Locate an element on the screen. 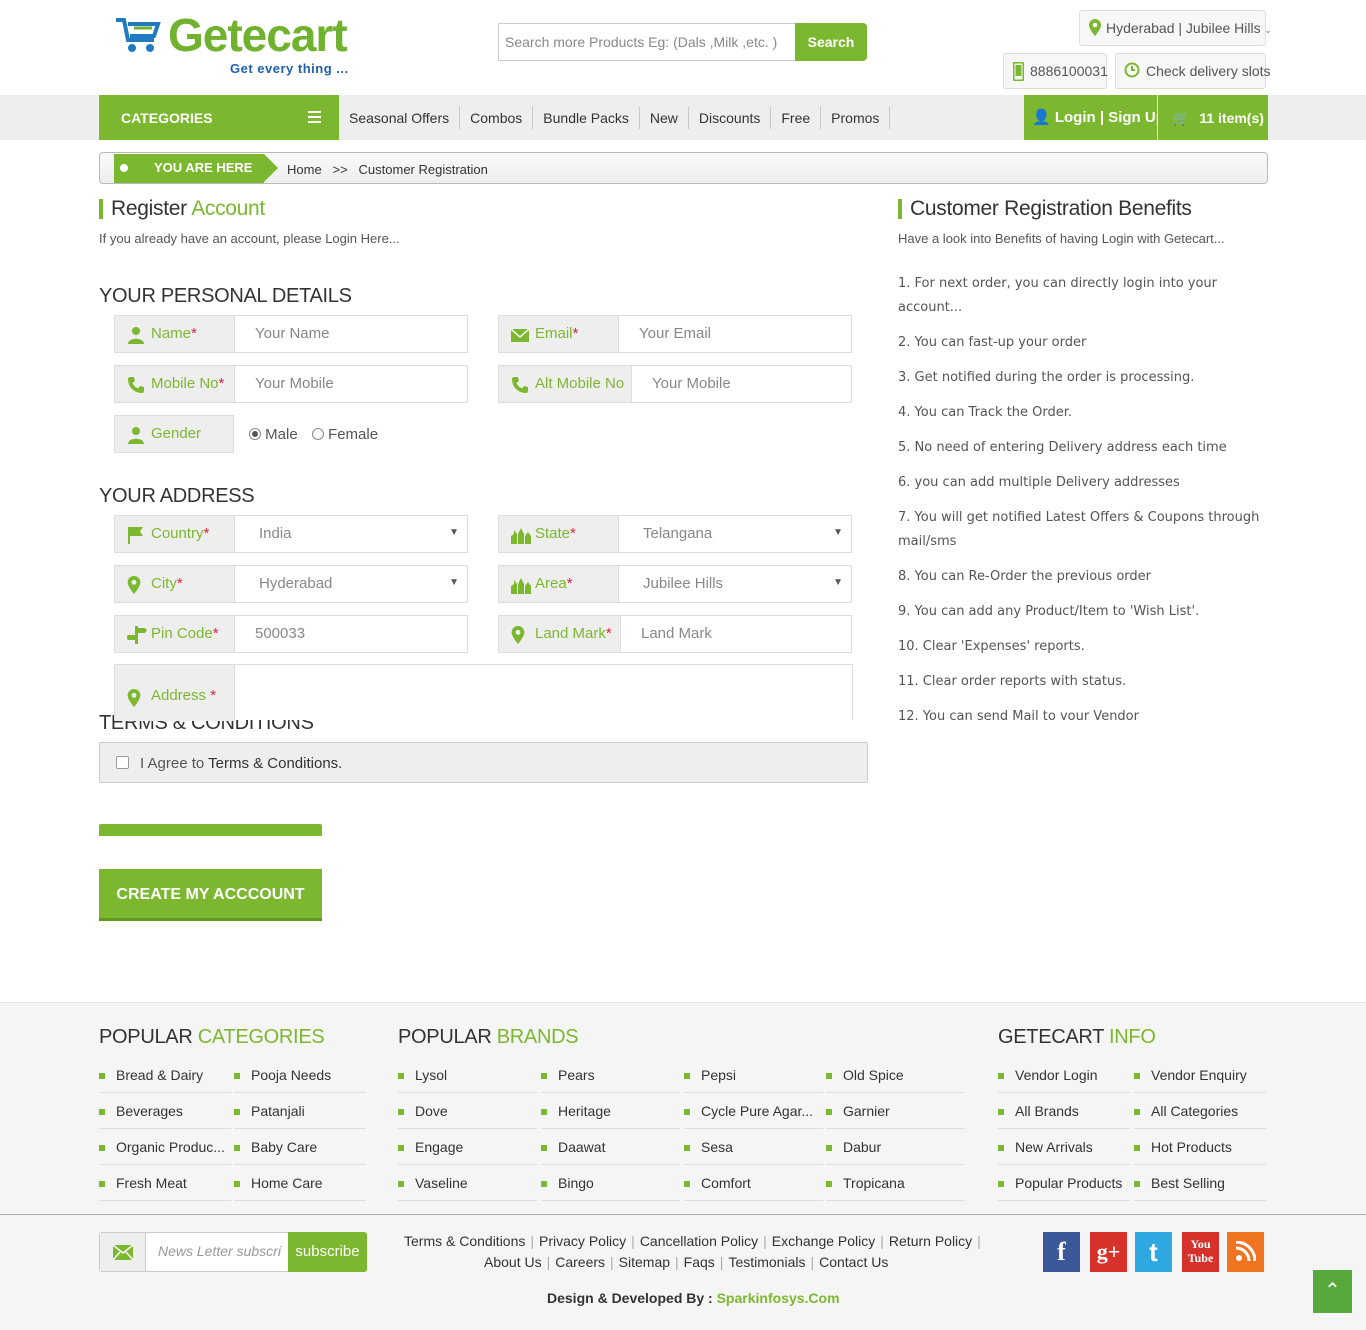 This screenshot has height=1330, width=1366. rss-icon is located at coordinates (1245, 1252).